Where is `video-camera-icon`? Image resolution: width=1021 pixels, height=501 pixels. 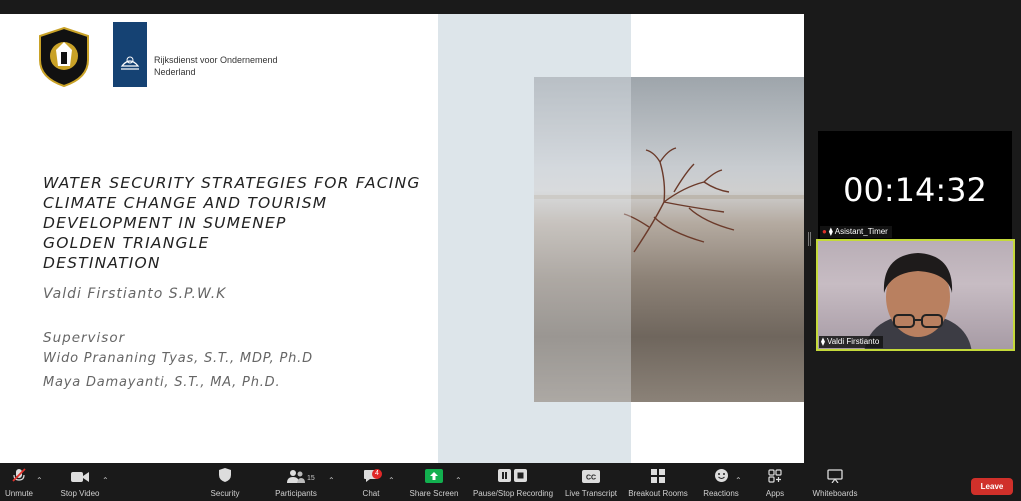
video-camera-icon is located at coordinates (80, 474).